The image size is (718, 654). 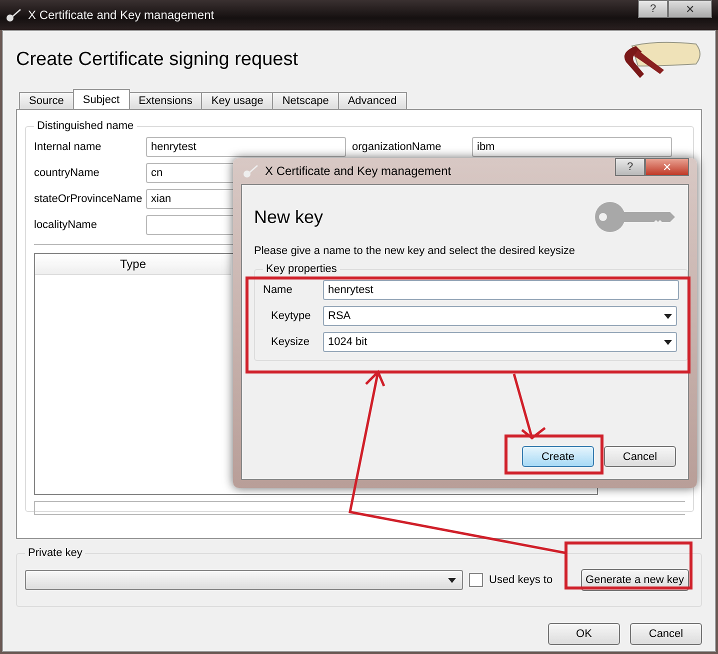 What do you see at coordinates (397, 147) in the screenshot?
I see `field-label: organizationName` at bounding box center [397, 147].